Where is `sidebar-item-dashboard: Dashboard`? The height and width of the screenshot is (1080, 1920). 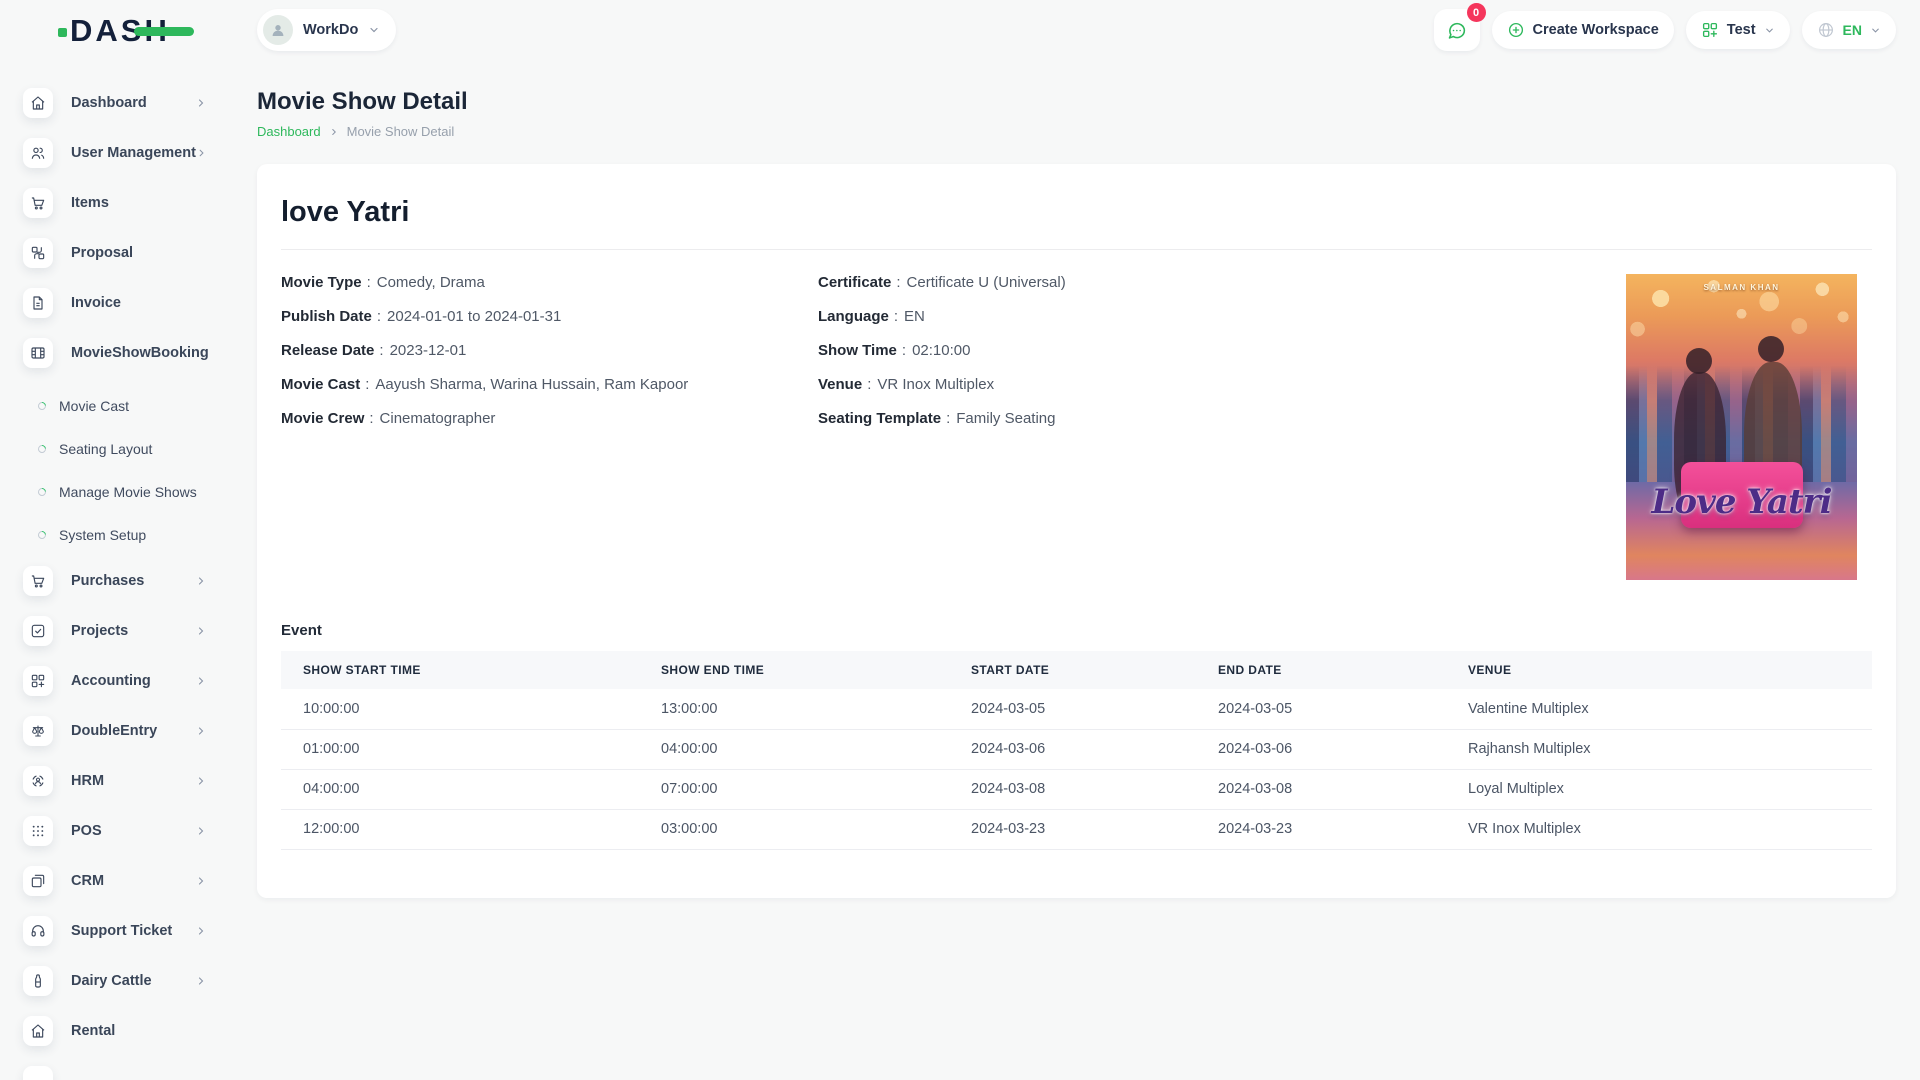
sidebar-item-dashboard: Dashboard is located at coordinates (115, 103).